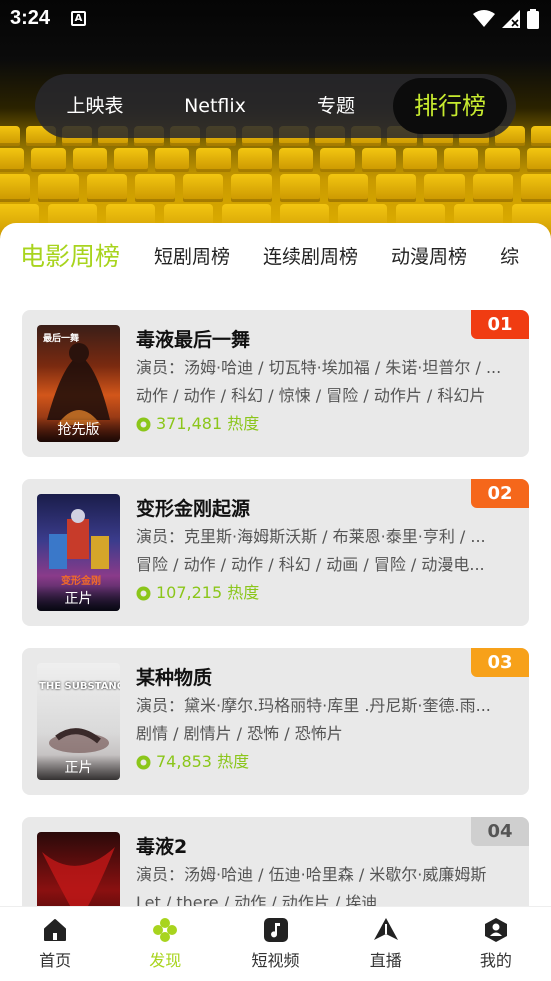 This screenshot has height=981, width=551. I want to click on notification-a-icon: A, so click(78, 18).